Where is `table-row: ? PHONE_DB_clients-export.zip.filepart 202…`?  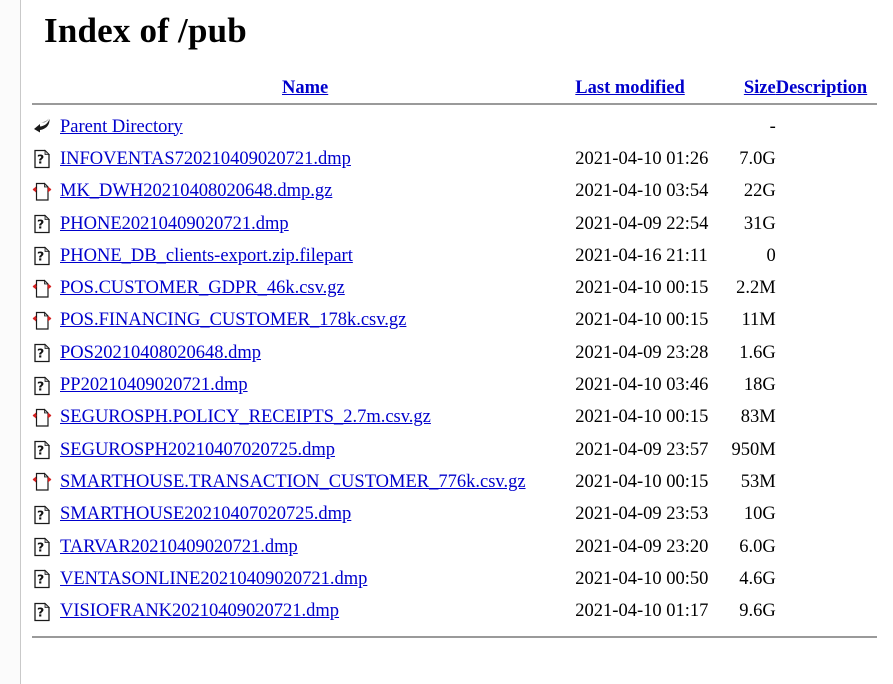
table-row: ? PHONE_DB_clients-export.zip.filepart 202… is located at coordinates (454, 256).